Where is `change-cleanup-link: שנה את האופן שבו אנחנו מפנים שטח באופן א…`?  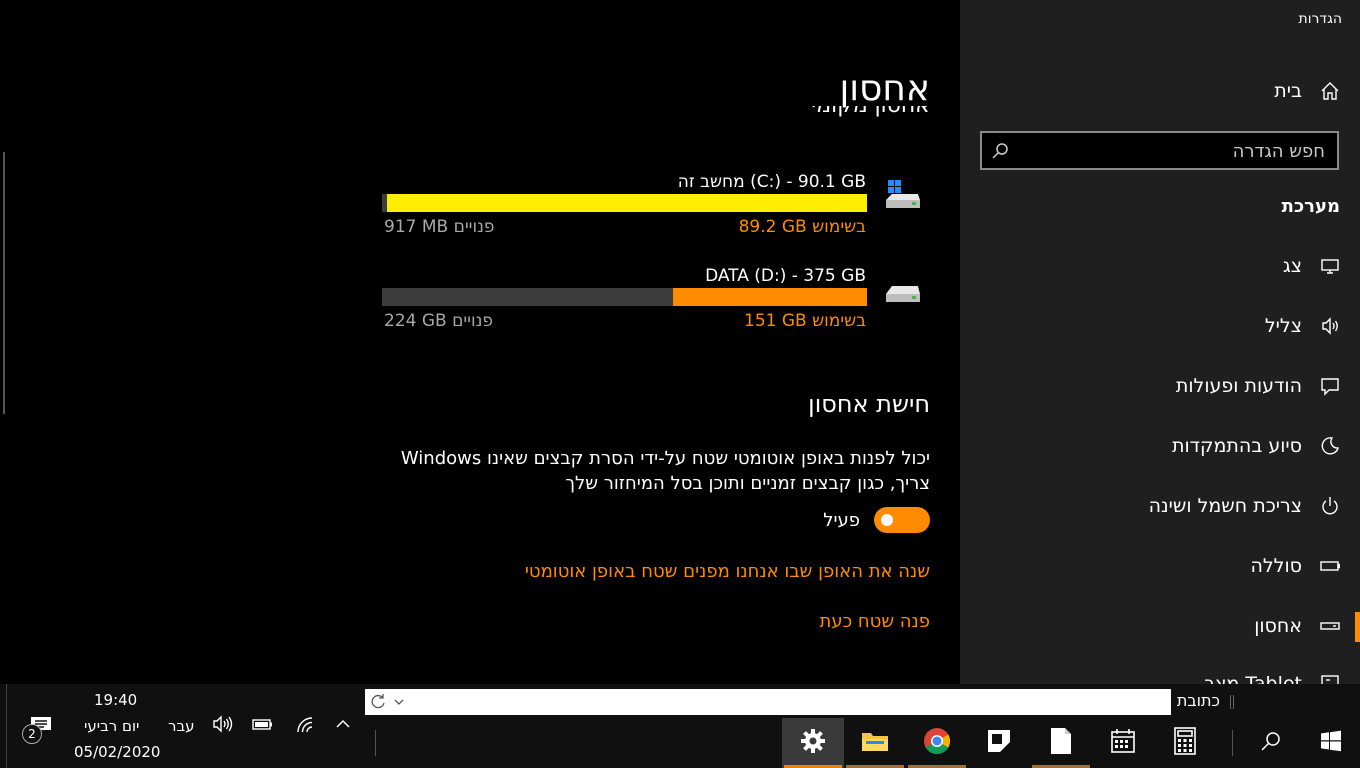
change-cleanup-link: שנה את האופן שבו אנחנו מפנים שטח באופן א… is located at coordinates (727, 571).